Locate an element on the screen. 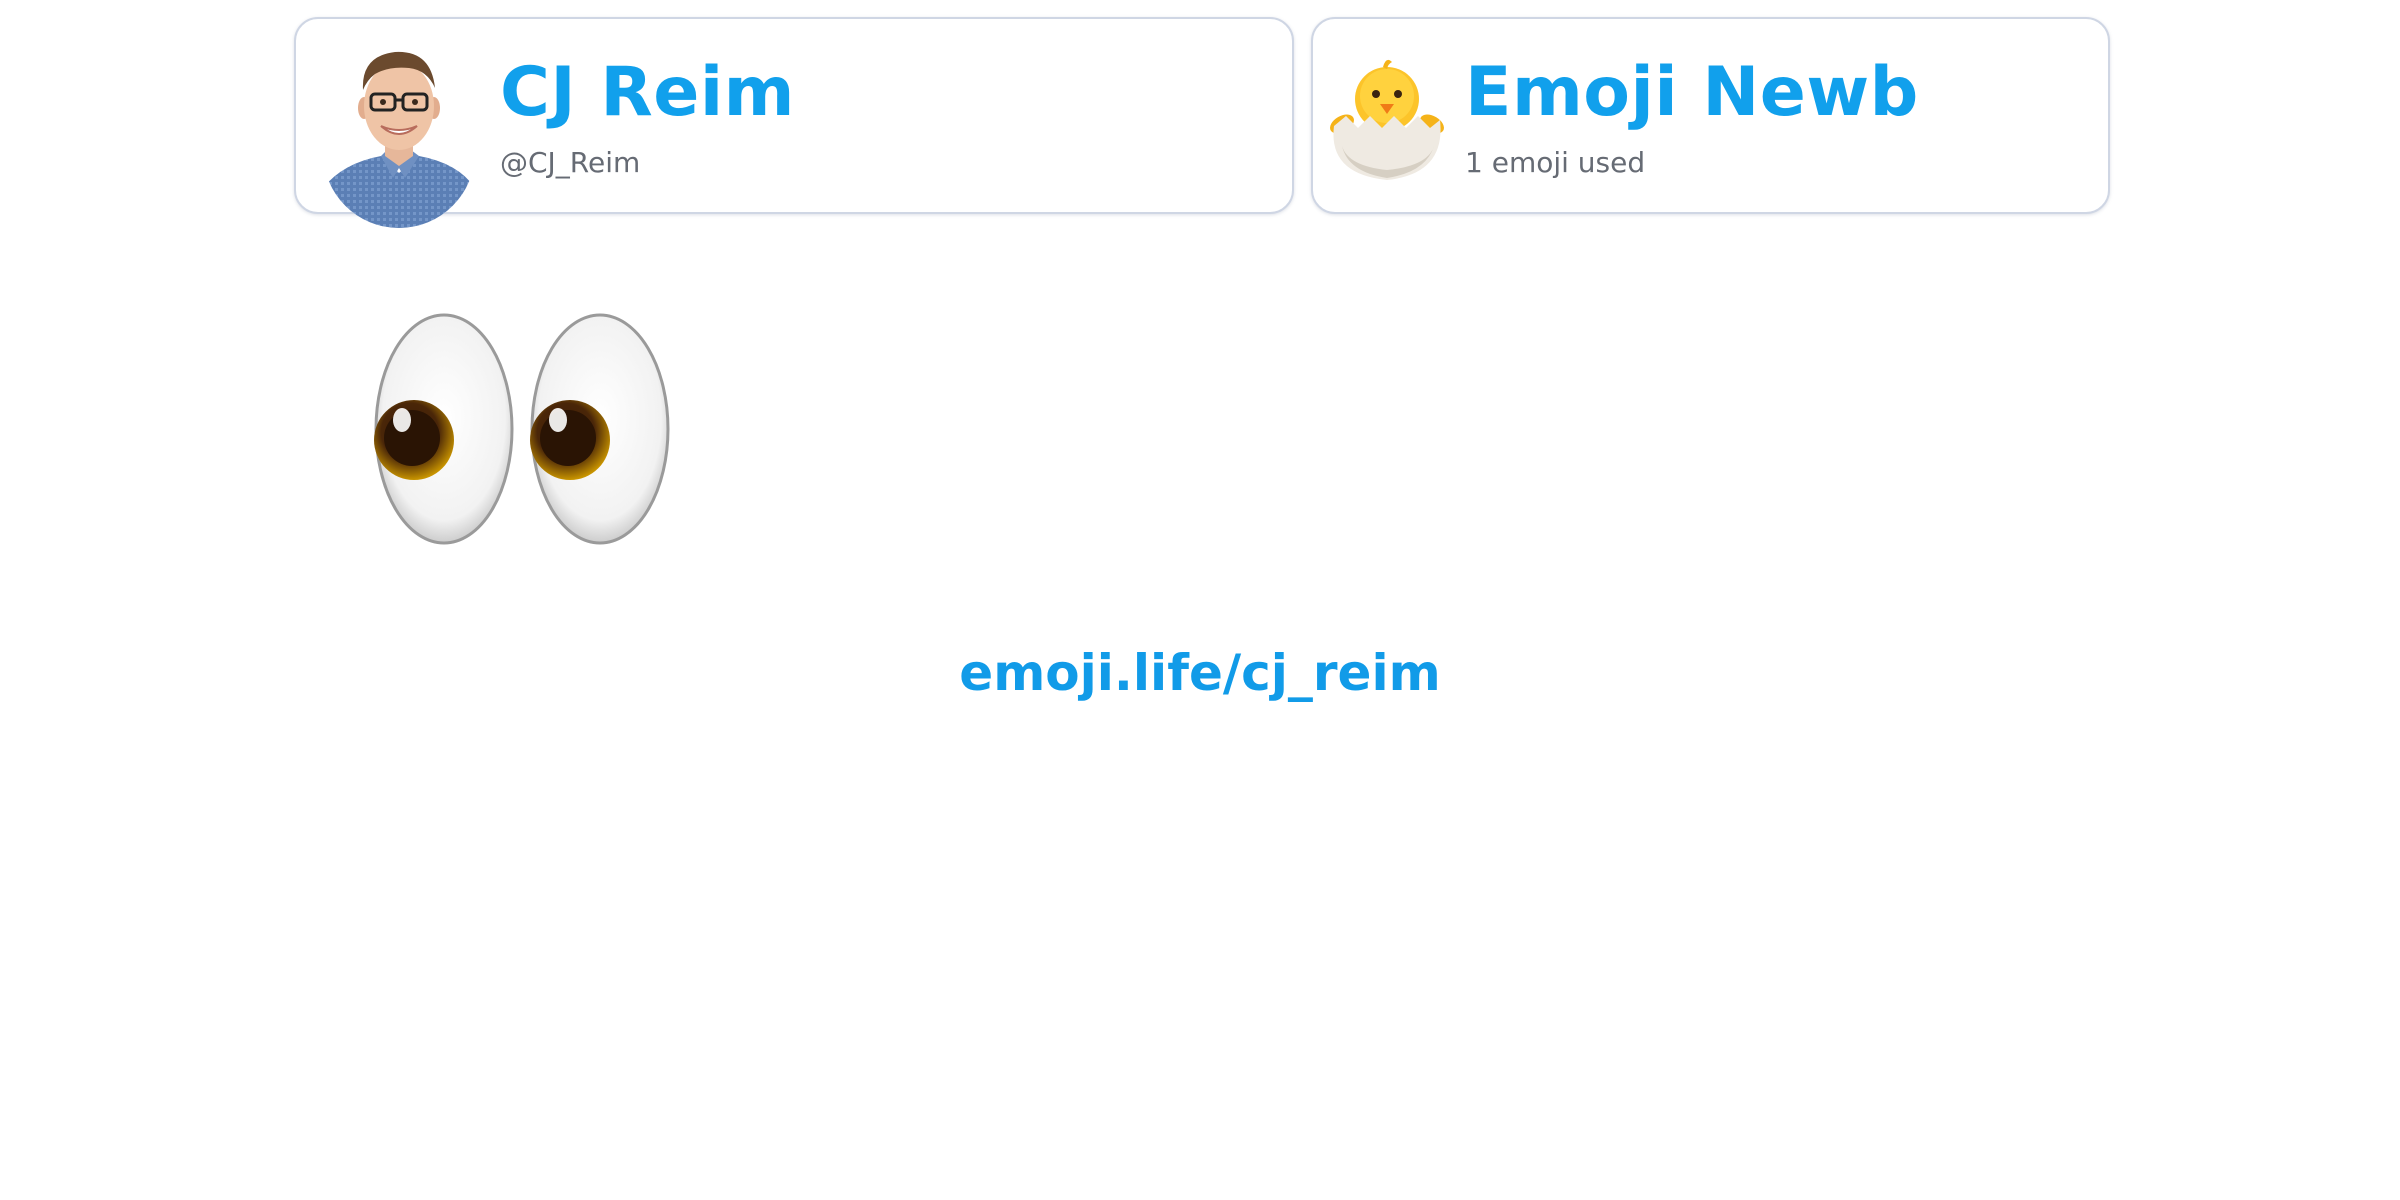 The width and height of the screenshot is (2400, 1200). eyes-icon is located at coordinates (522, 429).